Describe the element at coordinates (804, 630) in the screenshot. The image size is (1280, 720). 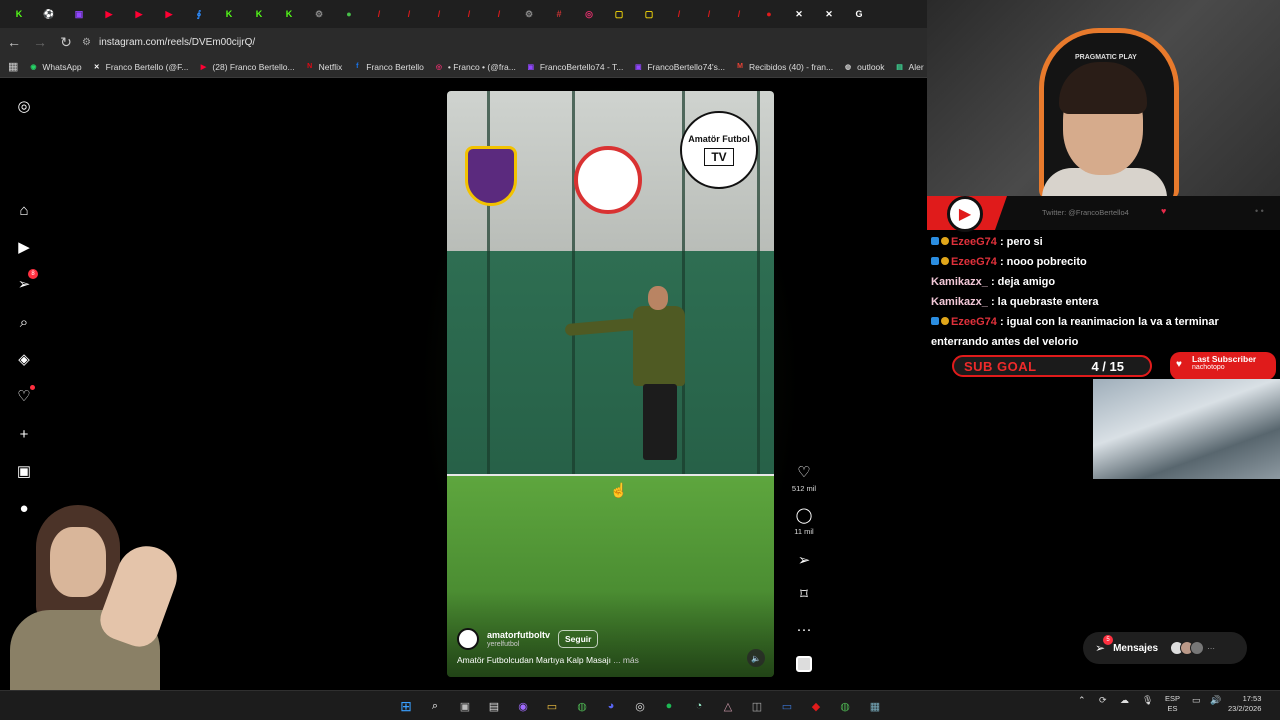
I see `more-options-button: ···` at that location.